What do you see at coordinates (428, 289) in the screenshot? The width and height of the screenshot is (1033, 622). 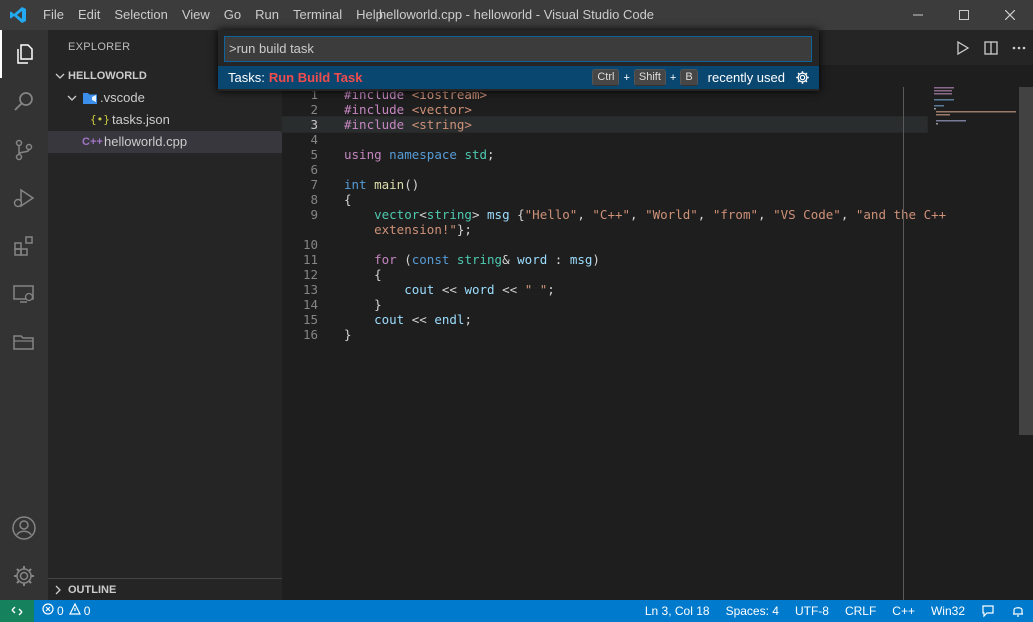 I see `code-line: 13 cout << word << " ";` at bounding box center [428, 289].